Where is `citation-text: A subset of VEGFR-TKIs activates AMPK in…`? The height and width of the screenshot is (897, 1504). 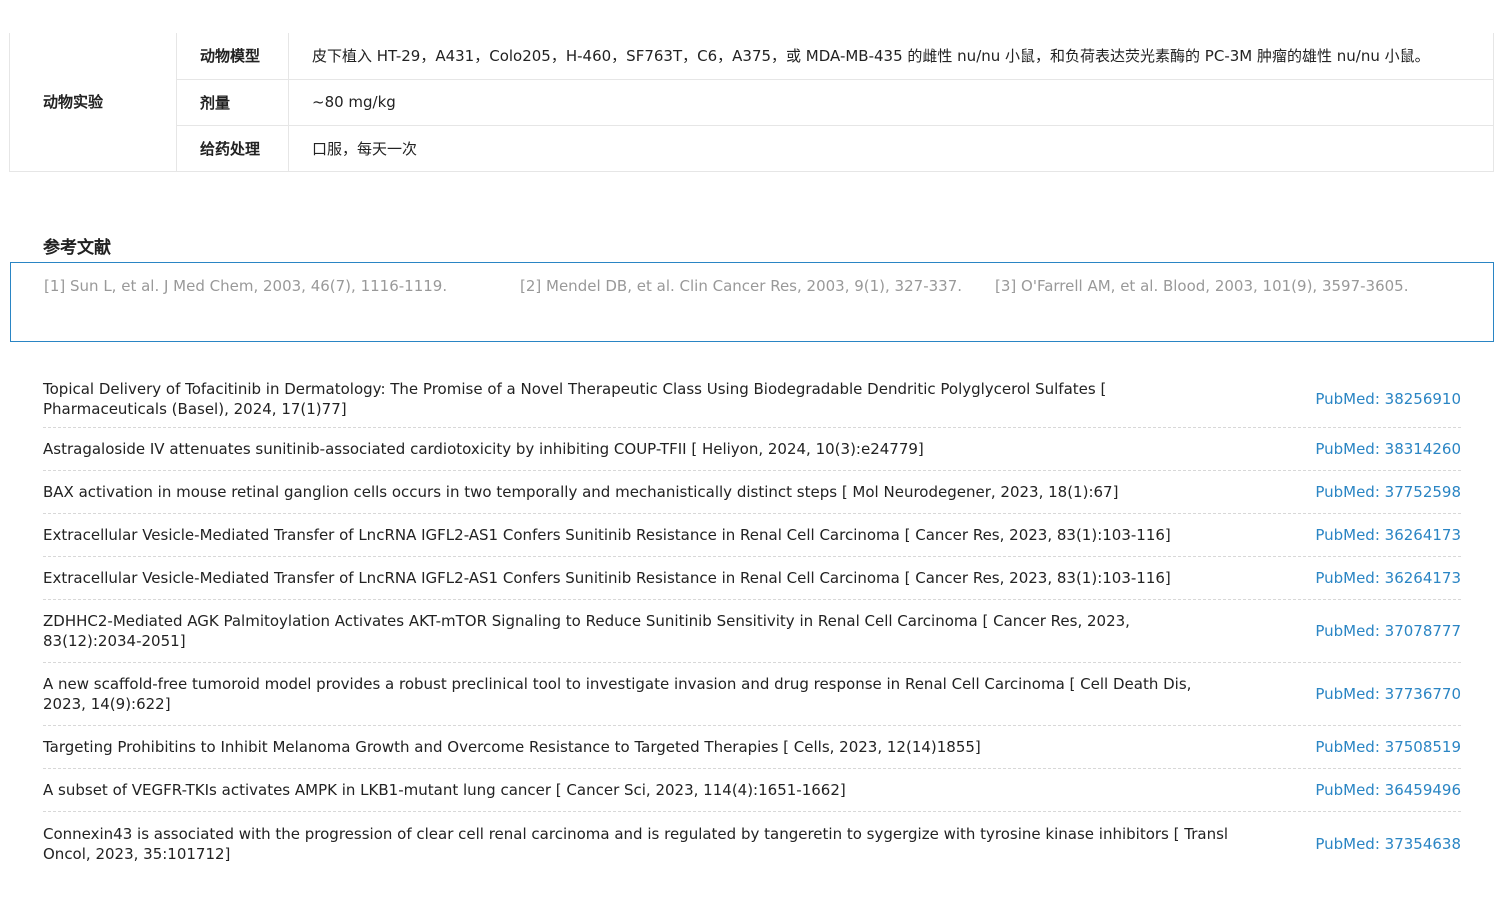 citation-text: A subset of VEGFR-TKIs activates AMPK in… is located at coordinates (444, 790).